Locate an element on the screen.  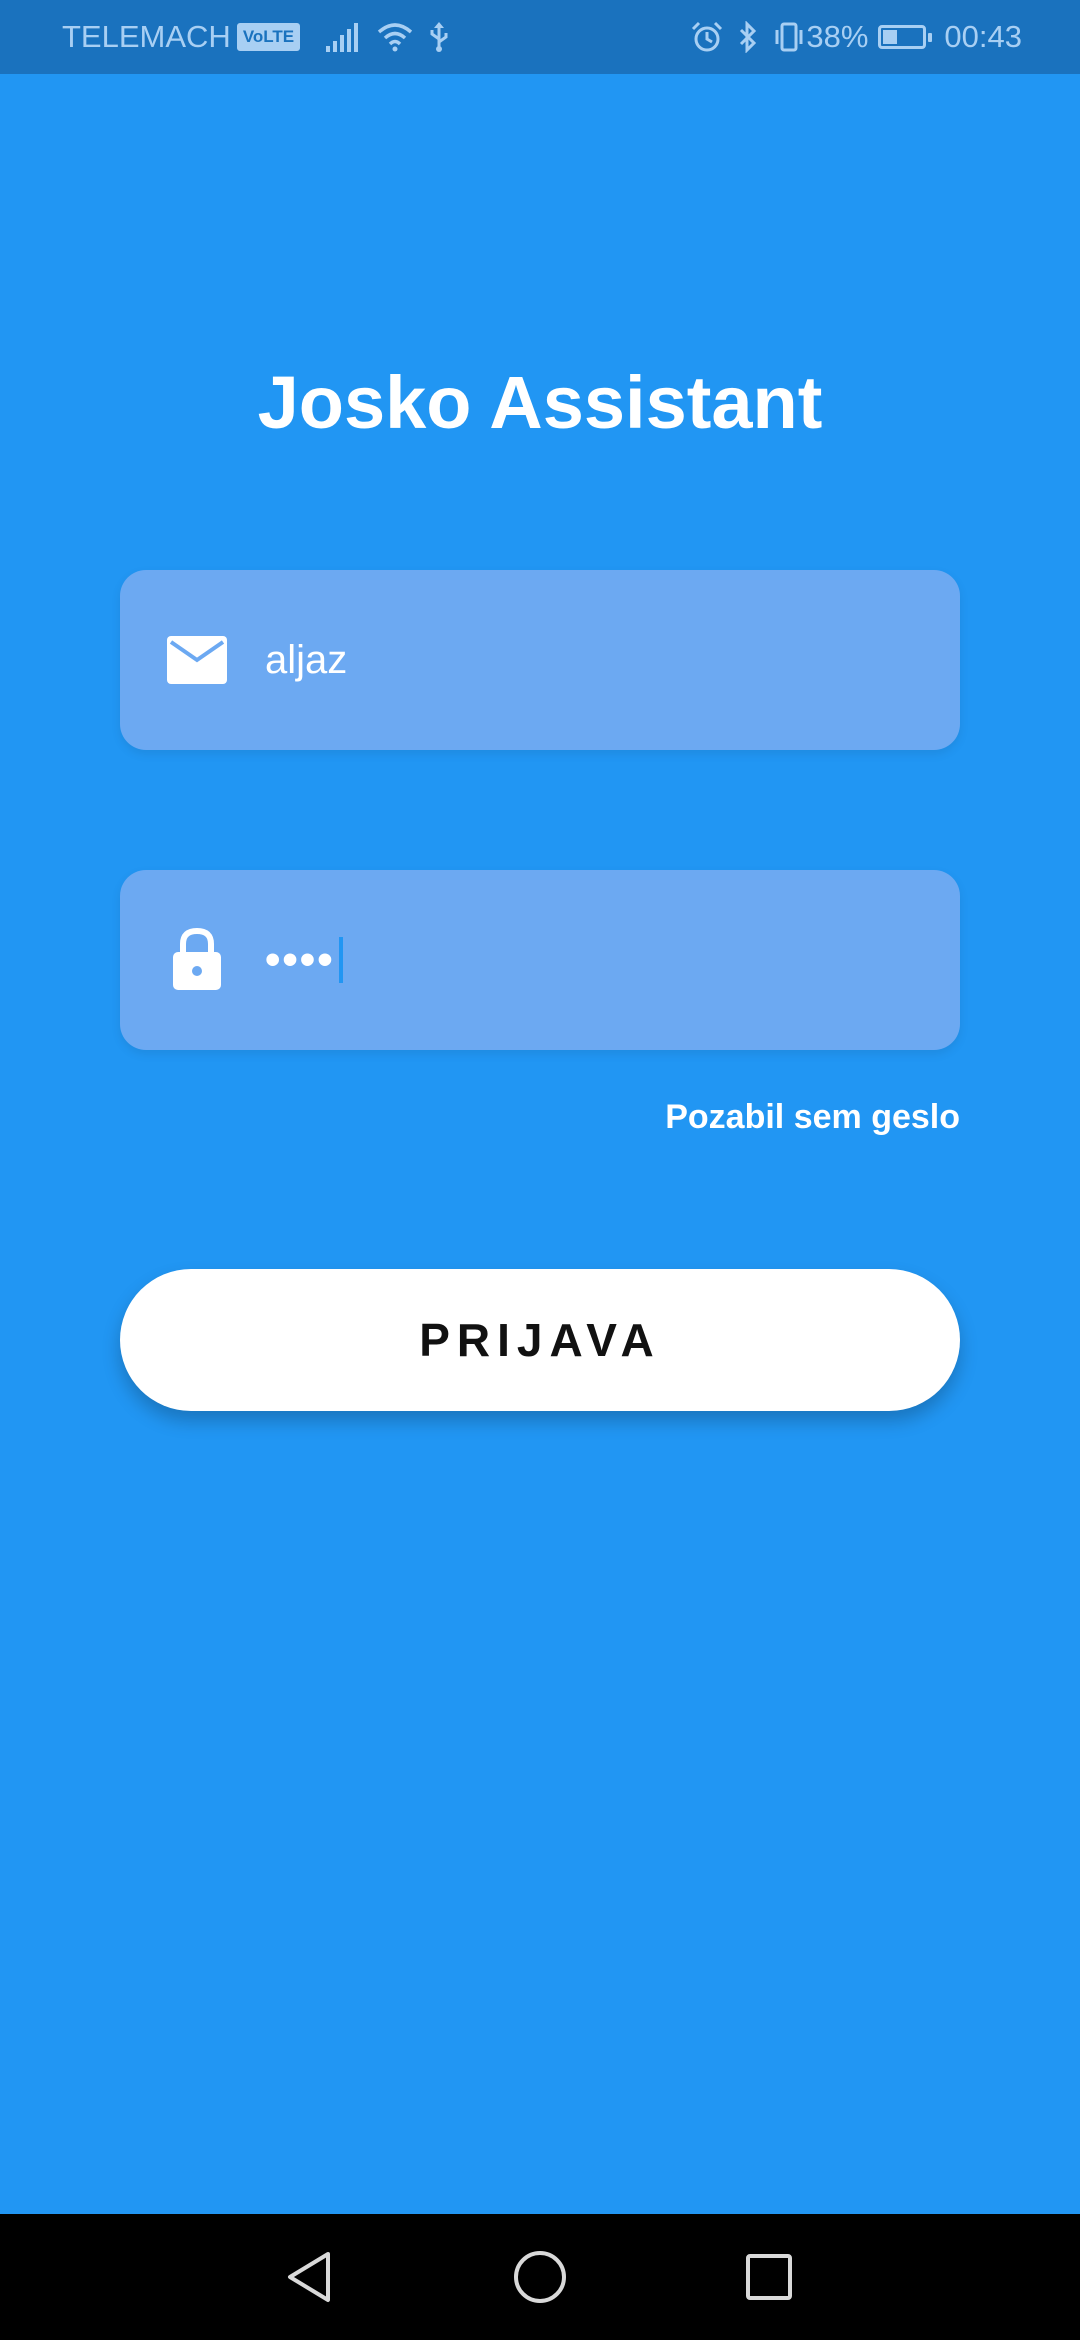
home-icon is located at coordinates (540, 2277).